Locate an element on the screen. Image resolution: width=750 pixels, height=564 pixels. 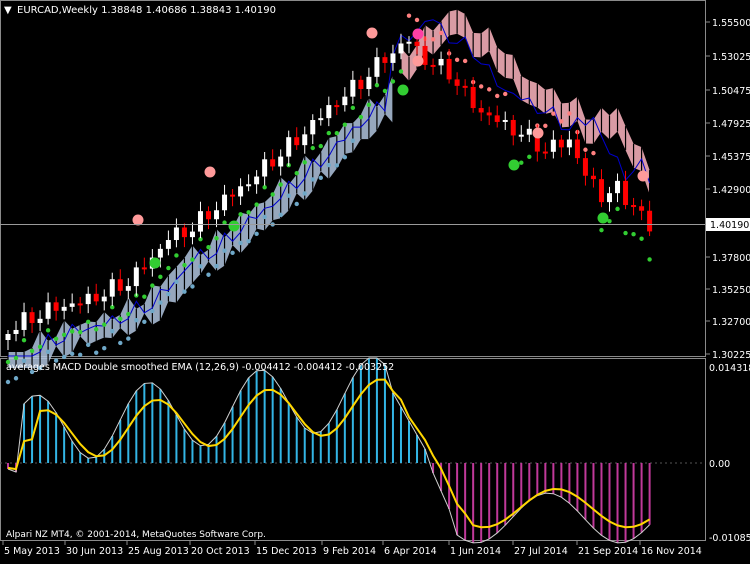
indicator-tick-label: -0.010859 is located at coordinates (729, 538).